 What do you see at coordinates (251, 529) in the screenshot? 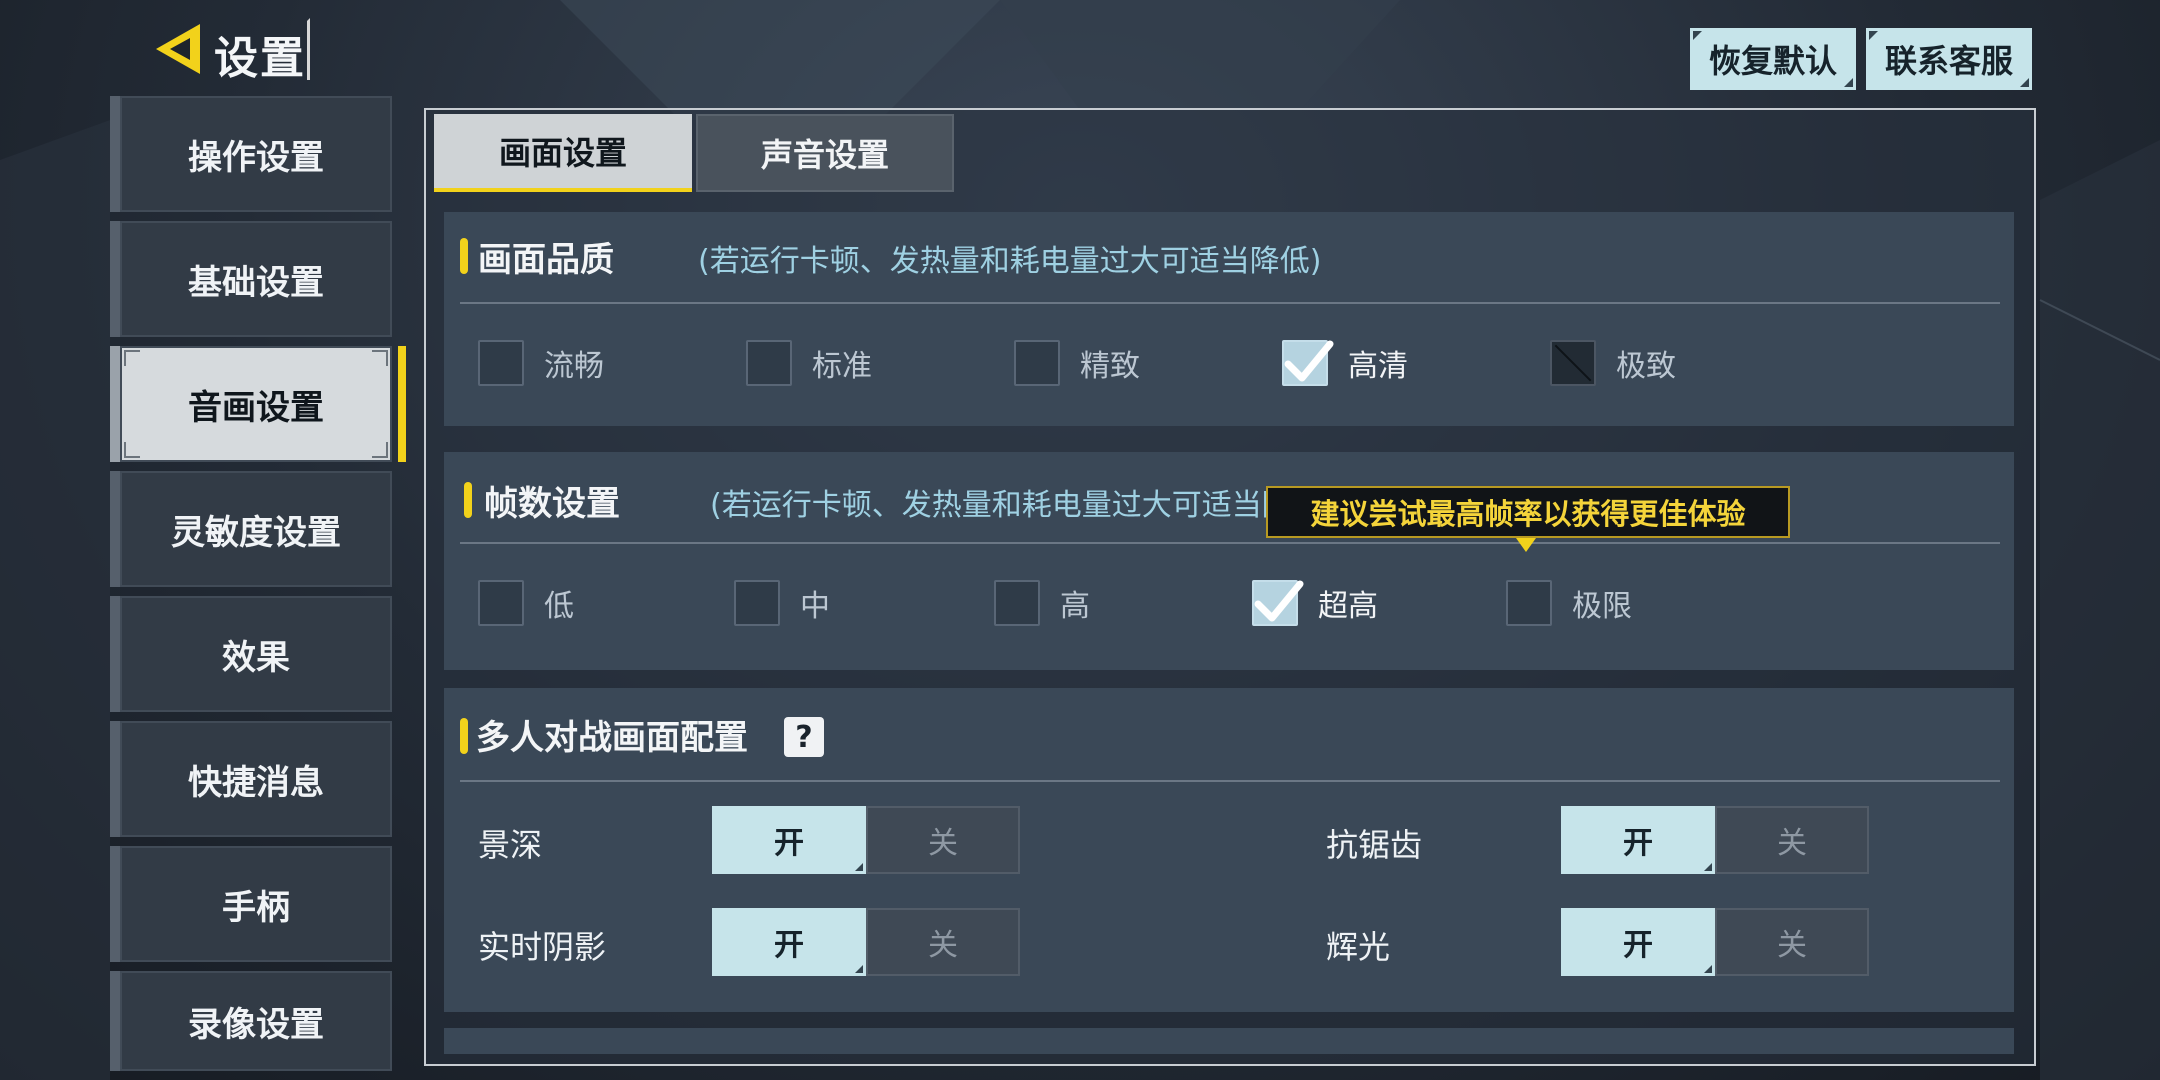
I see `sidebar-item-sensitivity: 灵敏度设置` at bounding box center [251, 529].